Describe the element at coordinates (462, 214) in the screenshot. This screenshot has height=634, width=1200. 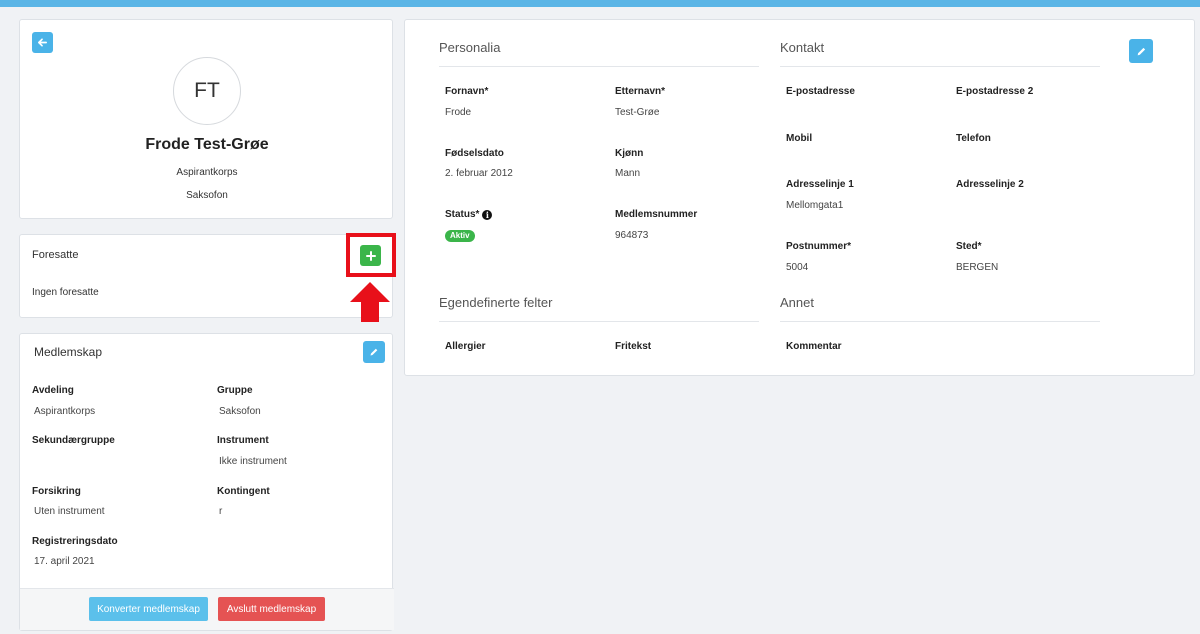
I see `status-label-text: Status*` at that location.